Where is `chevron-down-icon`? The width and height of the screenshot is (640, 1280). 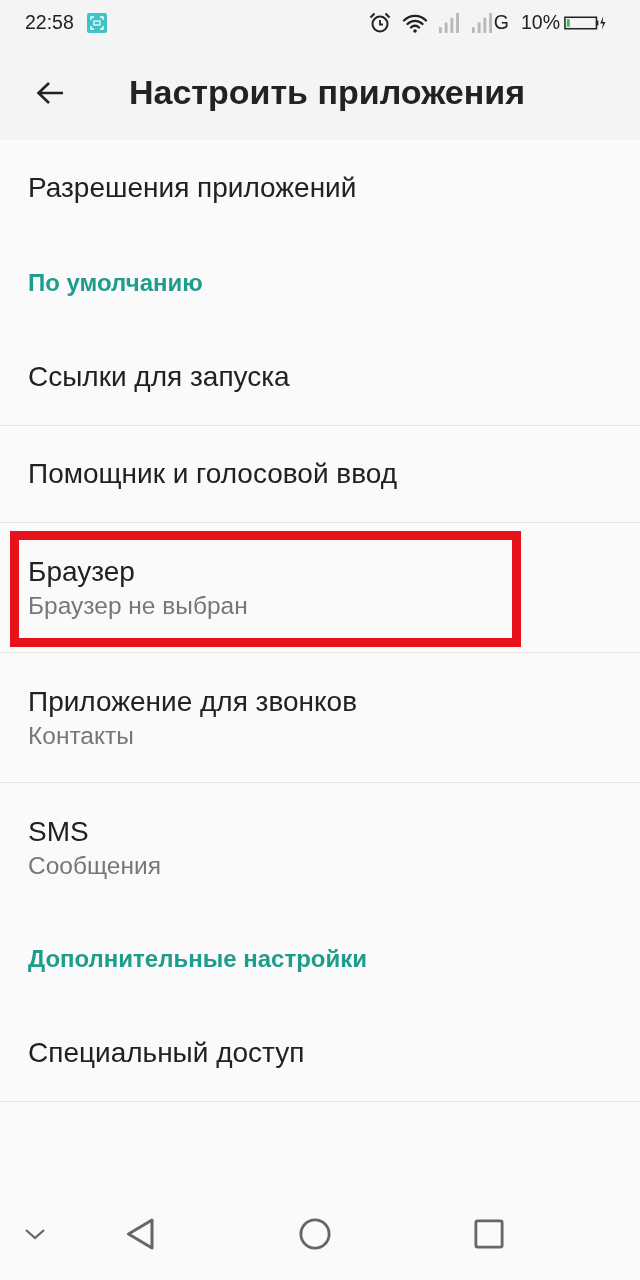 chevron-down-icon is located at coordinates (35, 1234).